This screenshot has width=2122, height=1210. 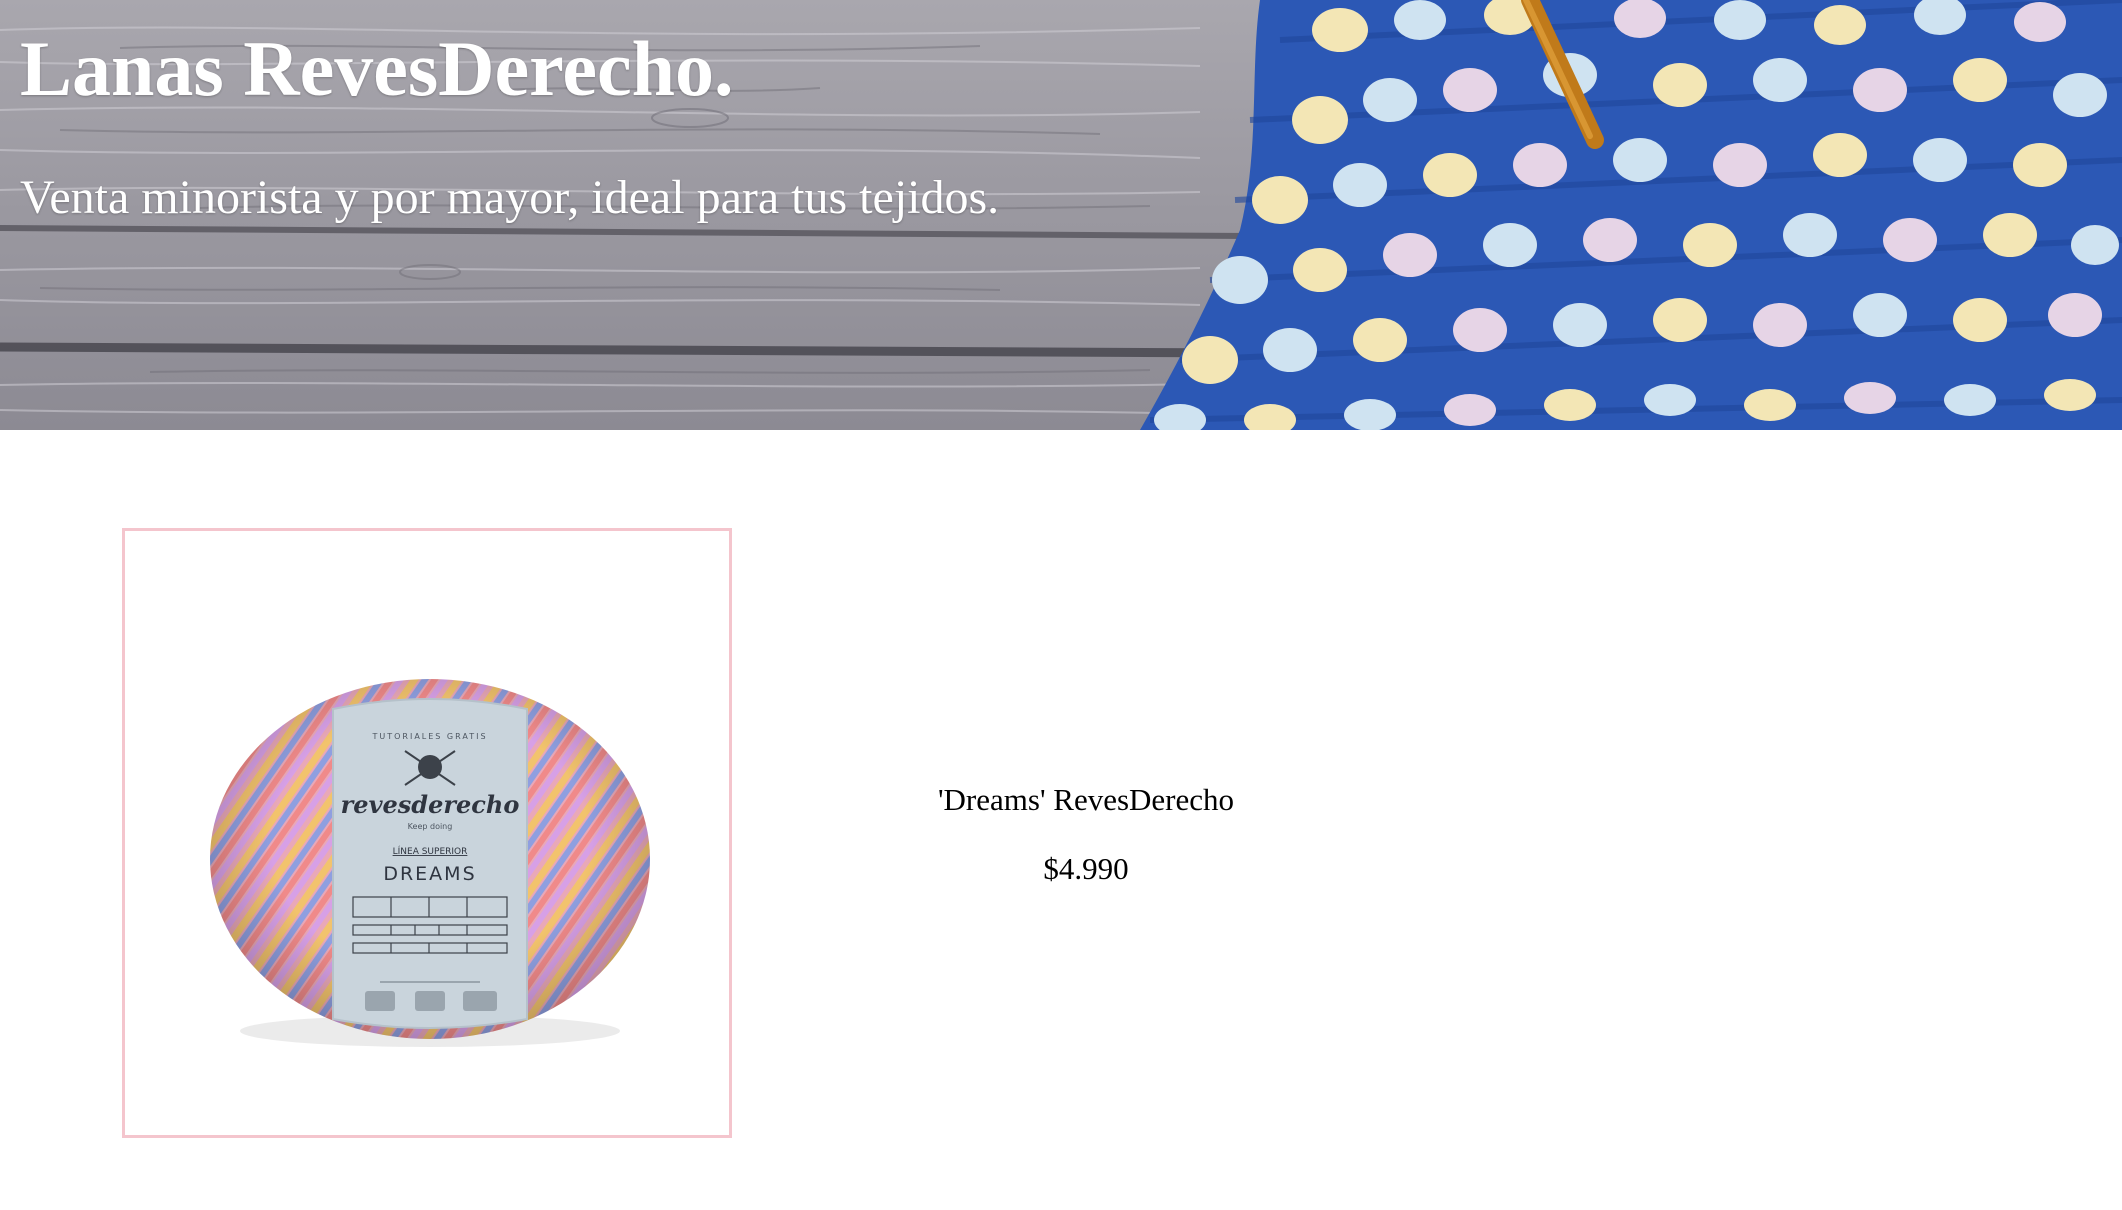 What do you see at coordinates (429, 874) in the screenshot?
I see `label-name-text: DREAMS` at bounding box center [429, 874].